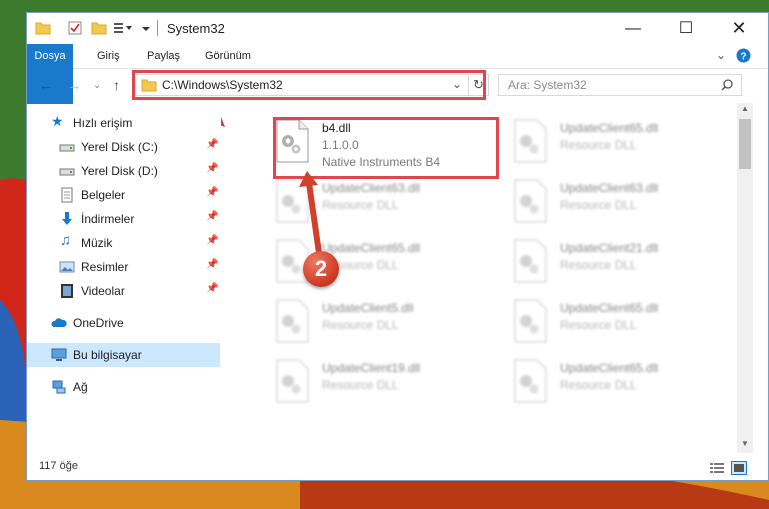 This screenshot has width=769, height=509. I want to click on sidebar-item-onedrive: OneDrive, so click(123, 323).